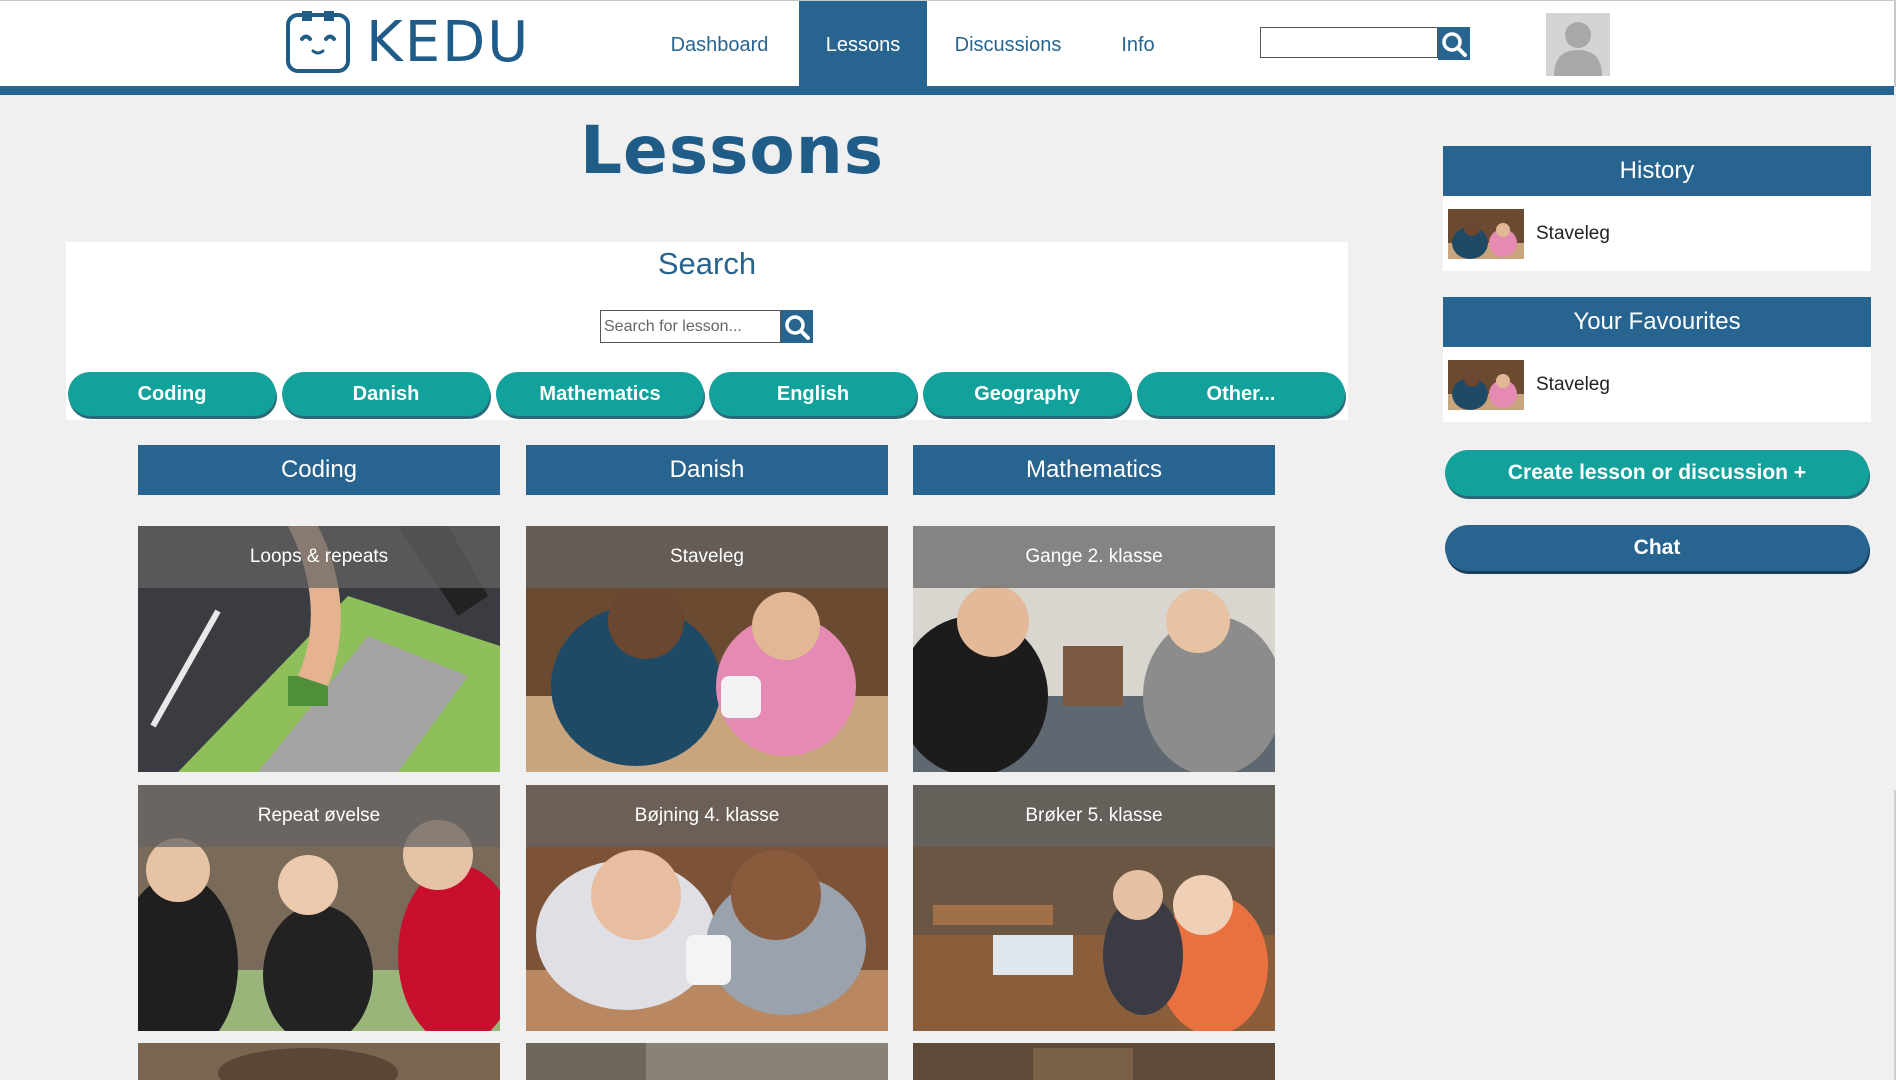 The width and height of the screenshot is (1896, 1080). I want to click on lesson-card: Bøjning 4. klasse, so click(707, 908).